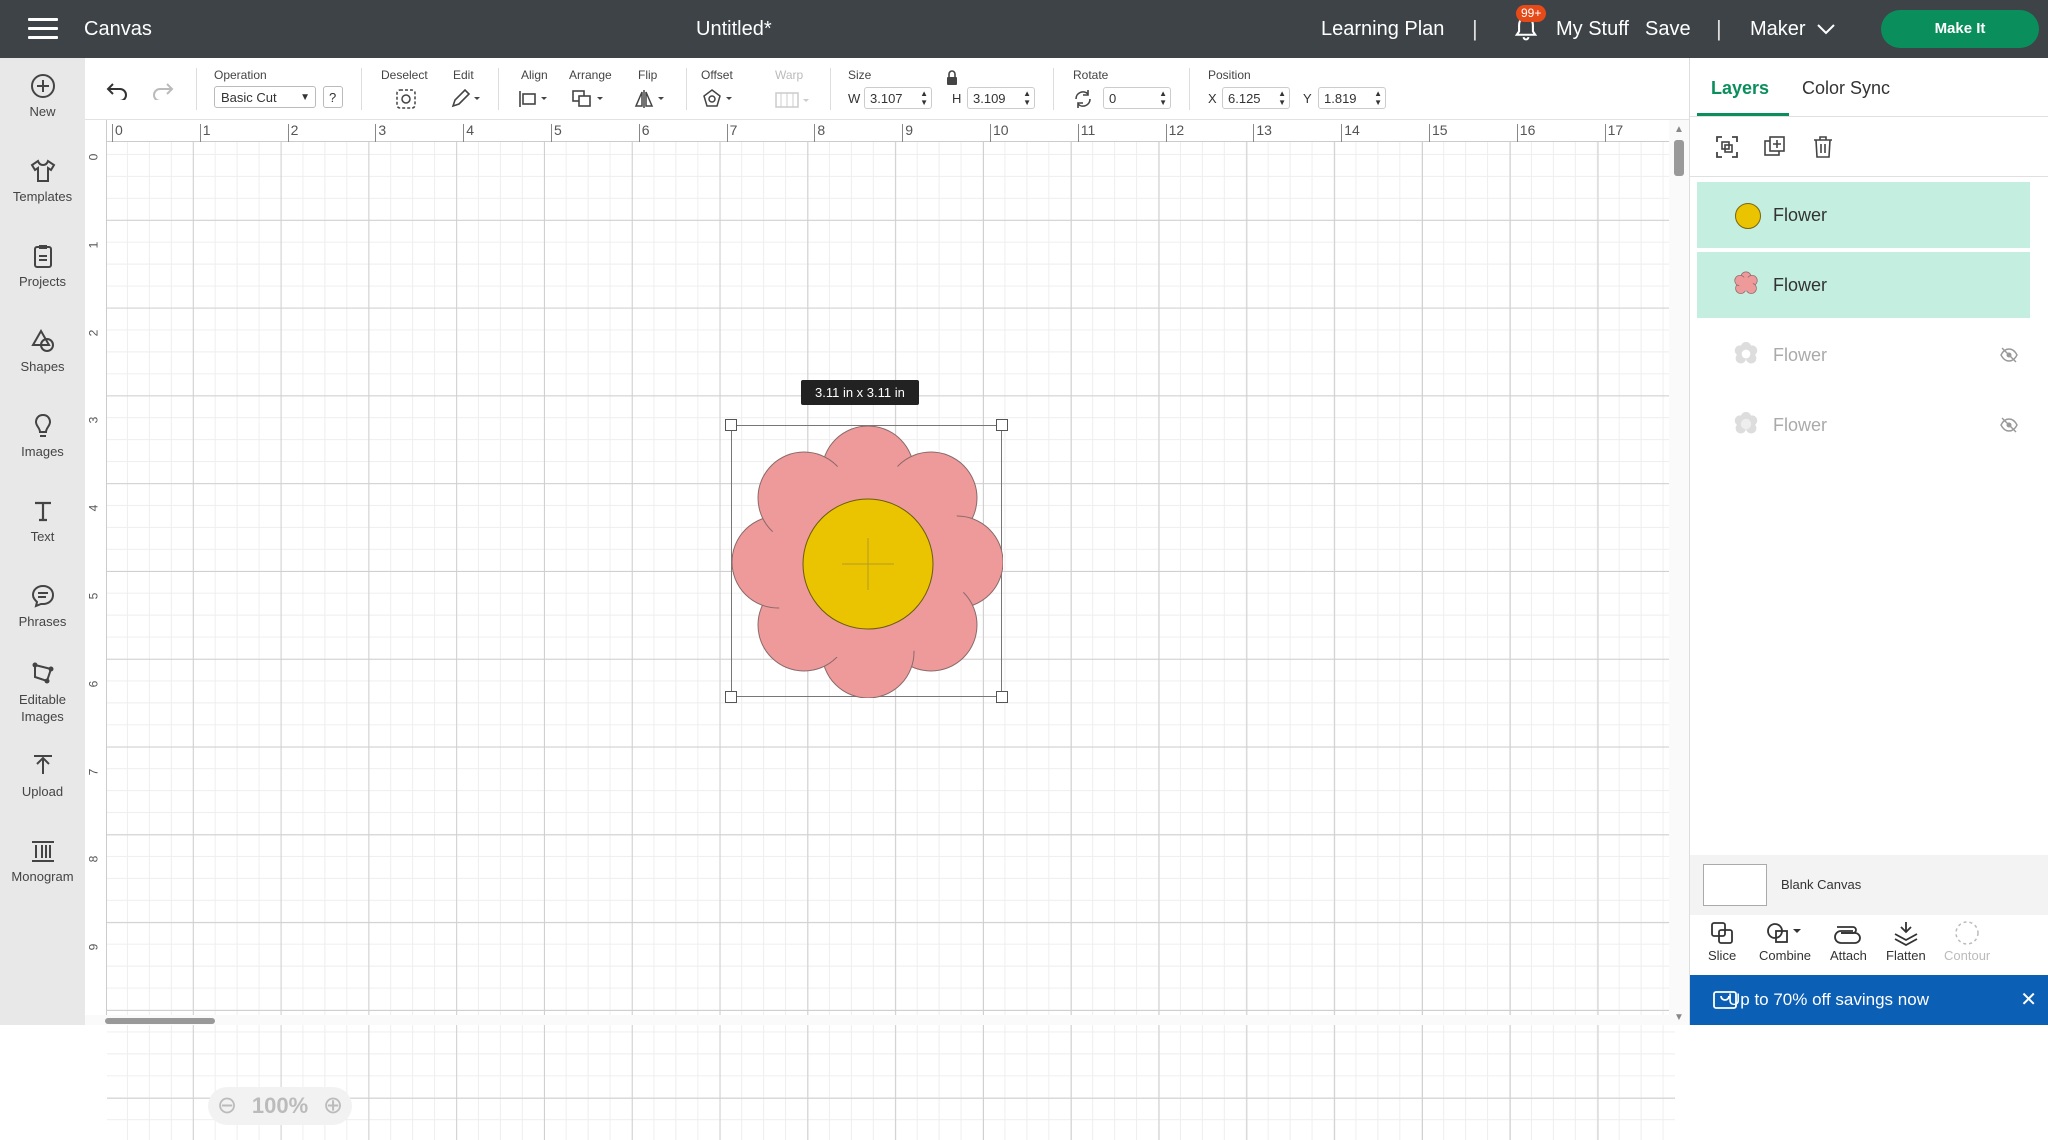 The width and height of the screenshot is (2048, 1140). Describe the element at coordinates (719, 99) in the screenshot. I see `offset-icon` at that location.